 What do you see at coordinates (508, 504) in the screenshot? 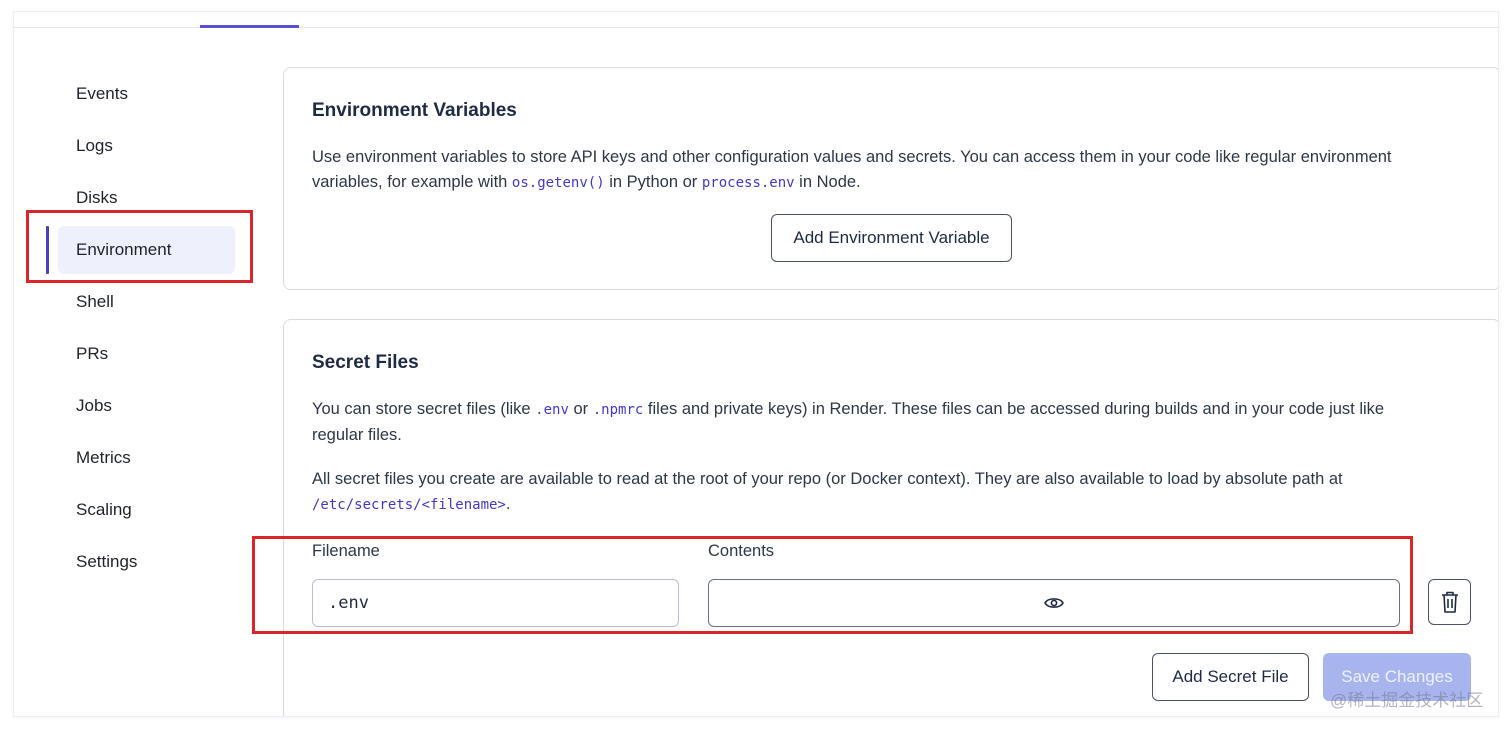
I see `secret-desc-text: .` at bounding box center [508, 504].